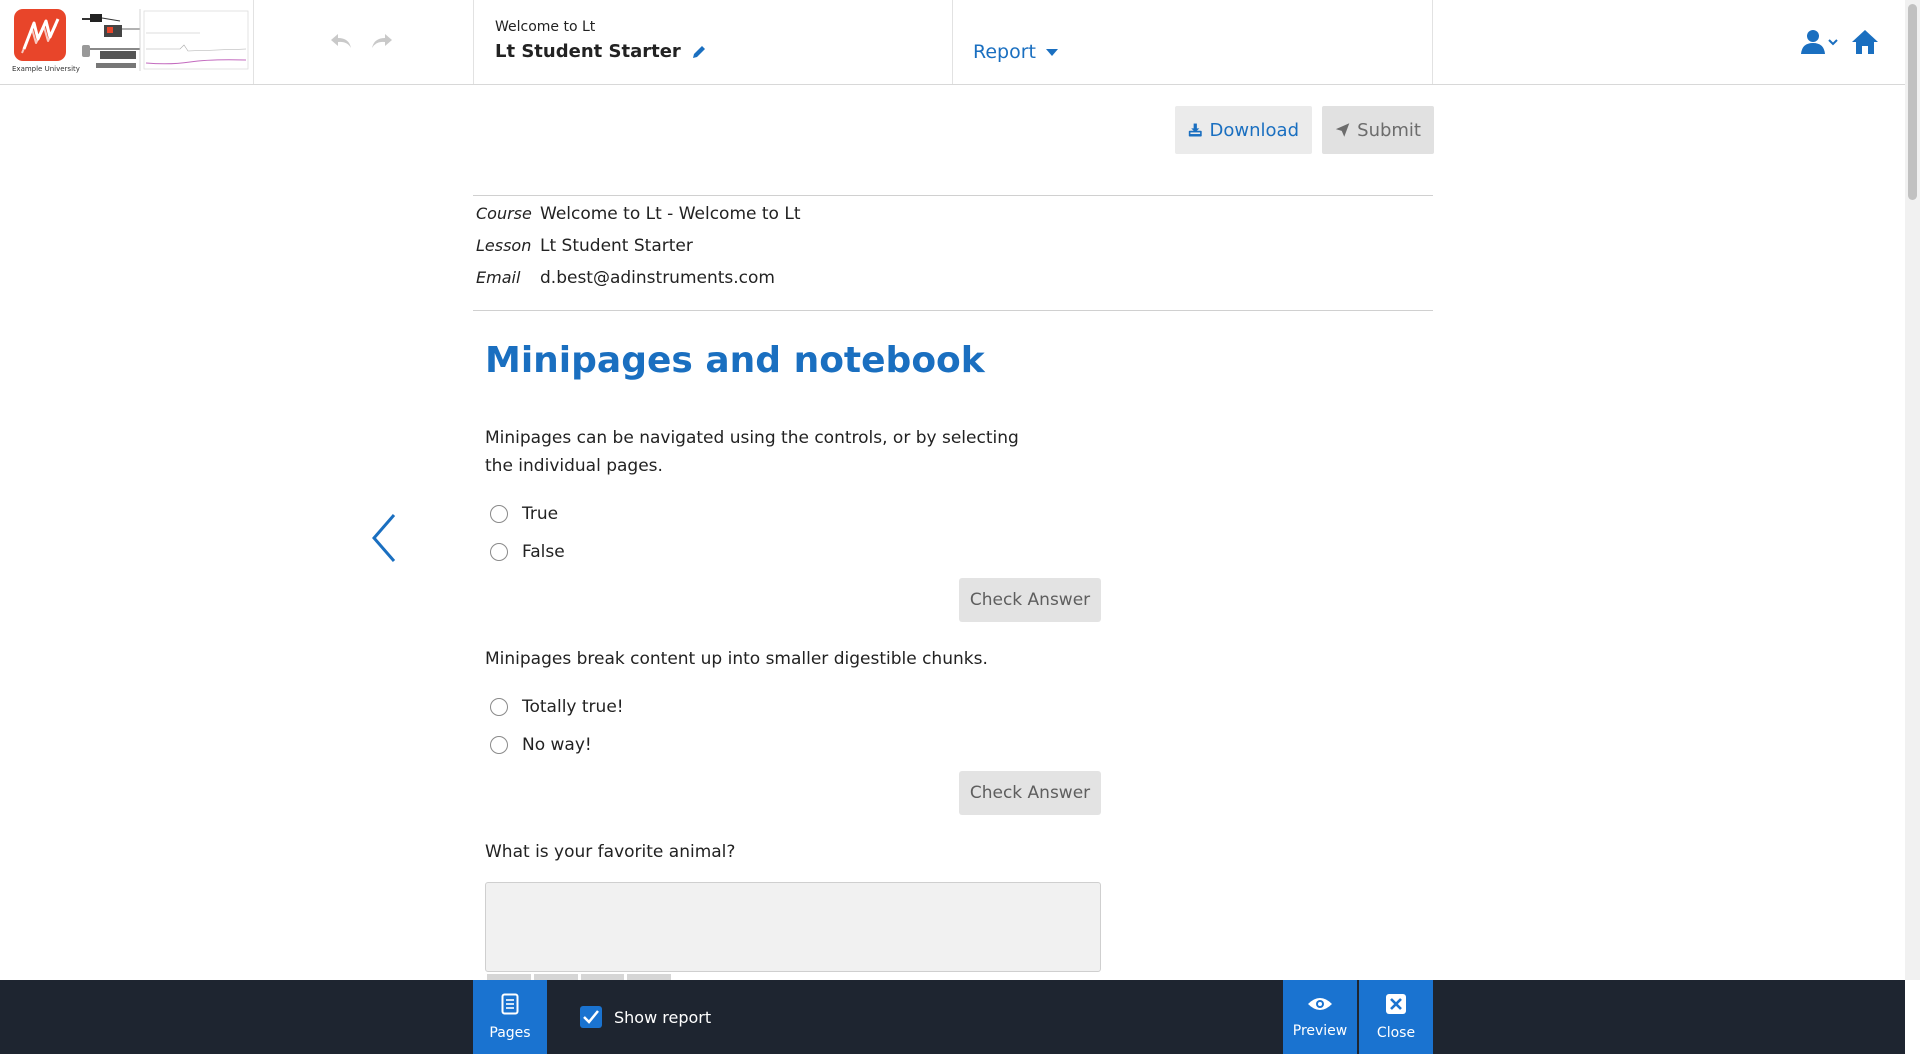  Describe the element at coordinates (510, 1033) in the screenshot. I see `pages-label: Pages` at that location.